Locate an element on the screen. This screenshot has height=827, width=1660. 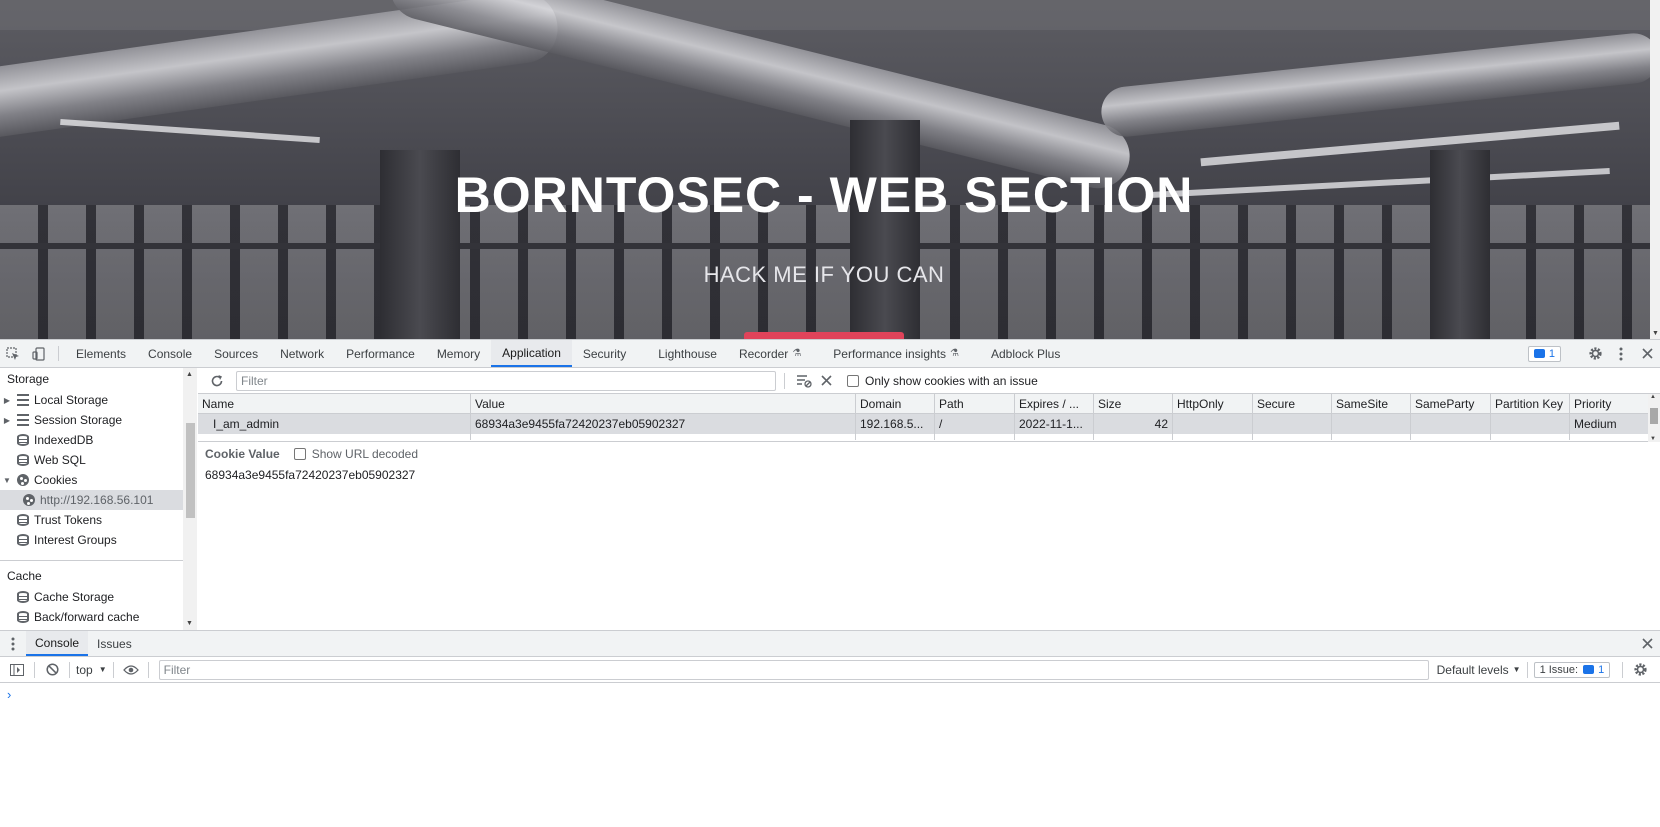
sidebar-item-interest-groups: Interest Groups is located at coordinates (98, 540).